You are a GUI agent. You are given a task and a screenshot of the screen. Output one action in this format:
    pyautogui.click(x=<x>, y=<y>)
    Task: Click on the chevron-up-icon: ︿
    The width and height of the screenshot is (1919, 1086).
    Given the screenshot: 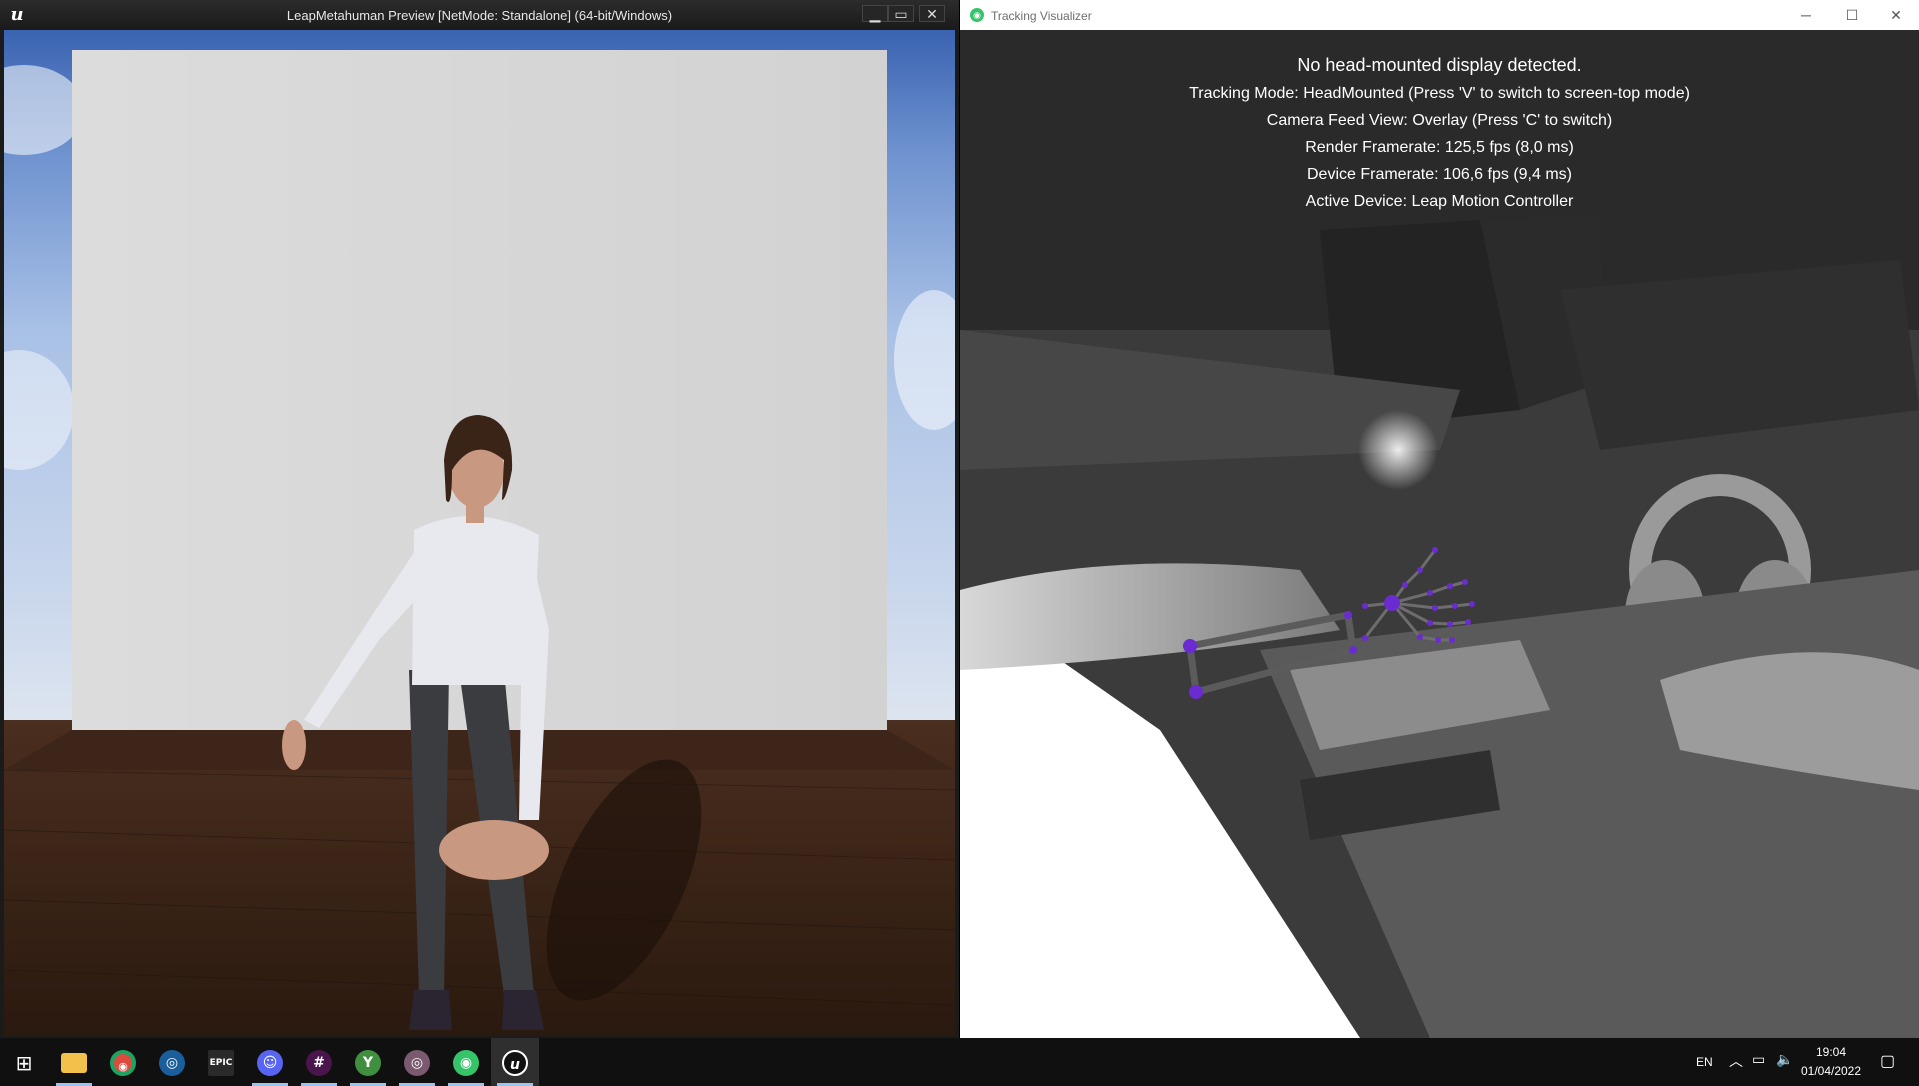 What is the action you would take?
    pyautogui.click(x=1736, y=1061)
    